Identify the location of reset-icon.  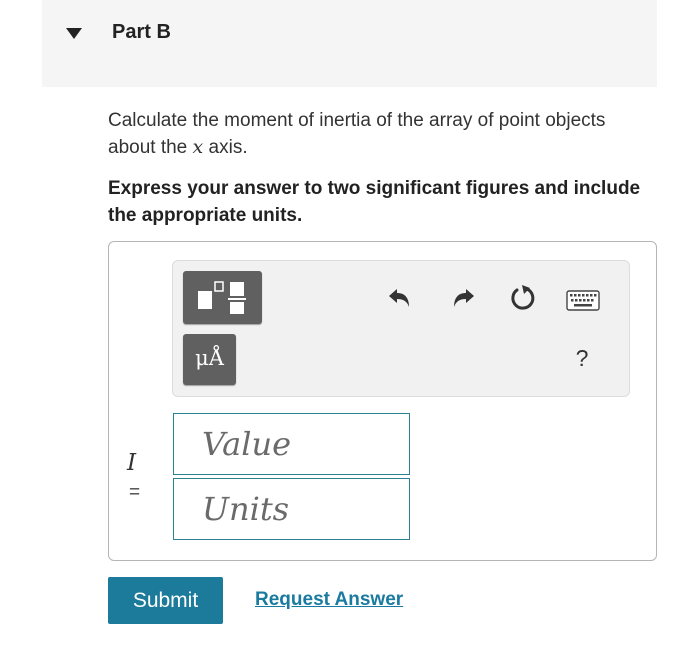
(523, 297).